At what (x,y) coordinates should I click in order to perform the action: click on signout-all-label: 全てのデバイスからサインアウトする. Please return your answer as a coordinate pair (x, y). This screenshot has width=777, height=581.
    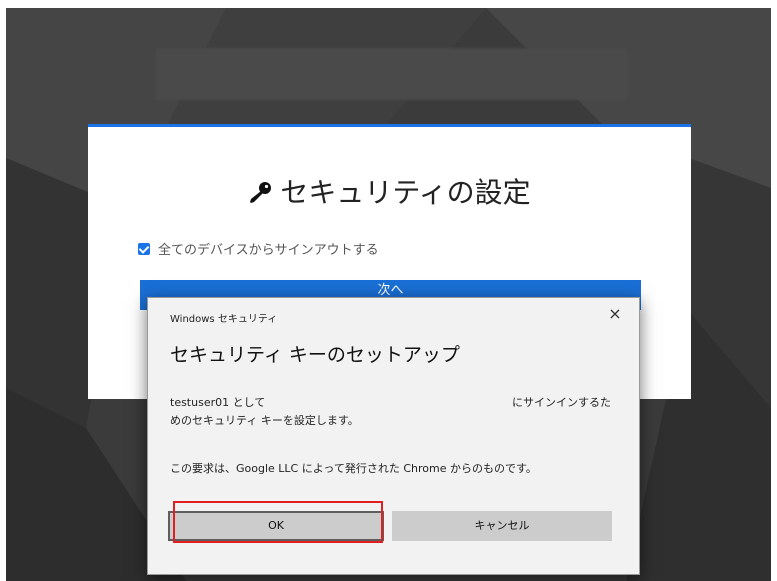
    Looking at the image, I should click on (268, 250).